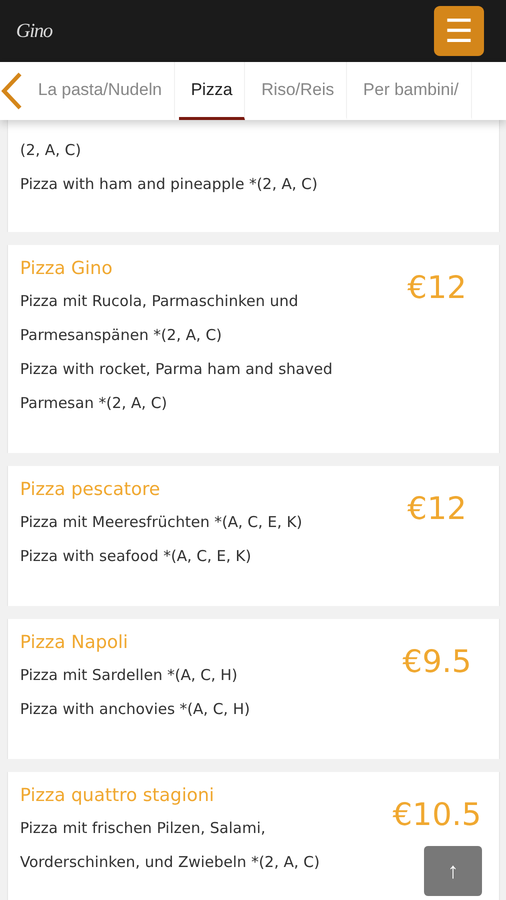 Image resolution: width=506 pixels, height=900 pixels. What do you see at coordinates (162, 522) in the screenshot?
I see `dish-description: Pizza mit Meeresfrüchten *(A, C, E, K)` at bounding box center [162, 522].